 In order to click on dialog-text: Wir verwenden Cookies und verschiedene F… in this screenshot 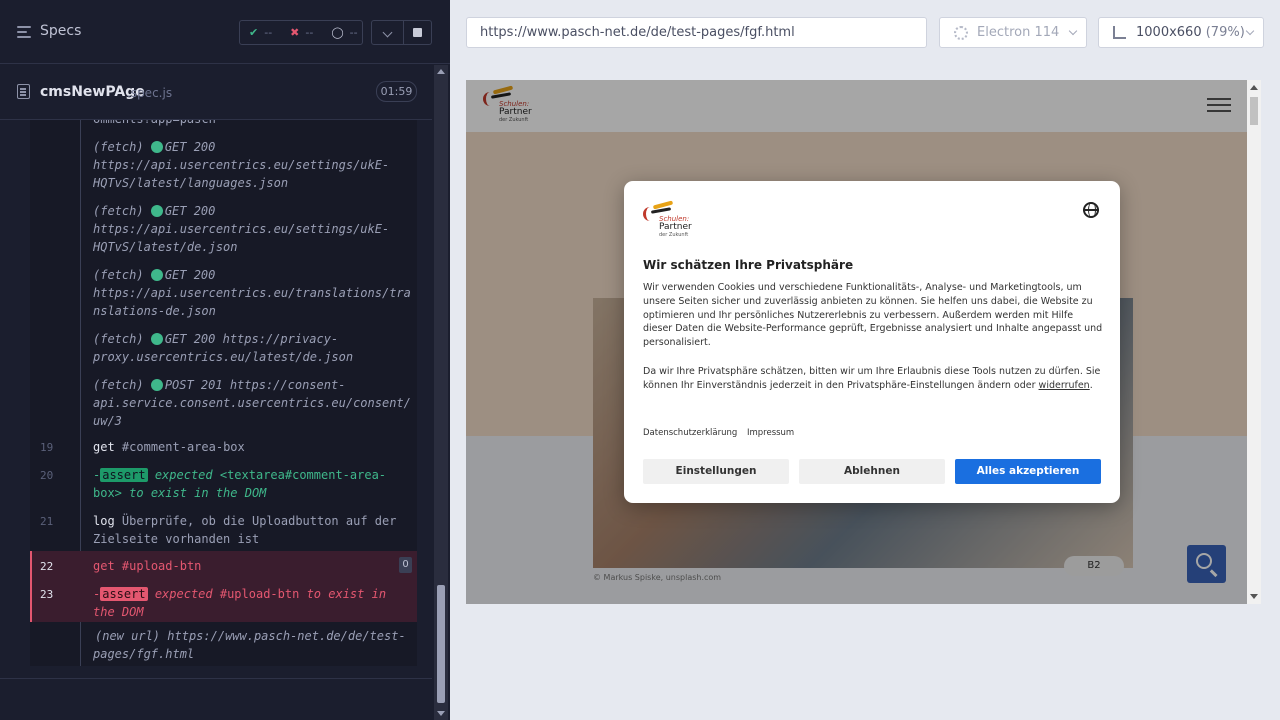, I will do `click(873, 315)`.